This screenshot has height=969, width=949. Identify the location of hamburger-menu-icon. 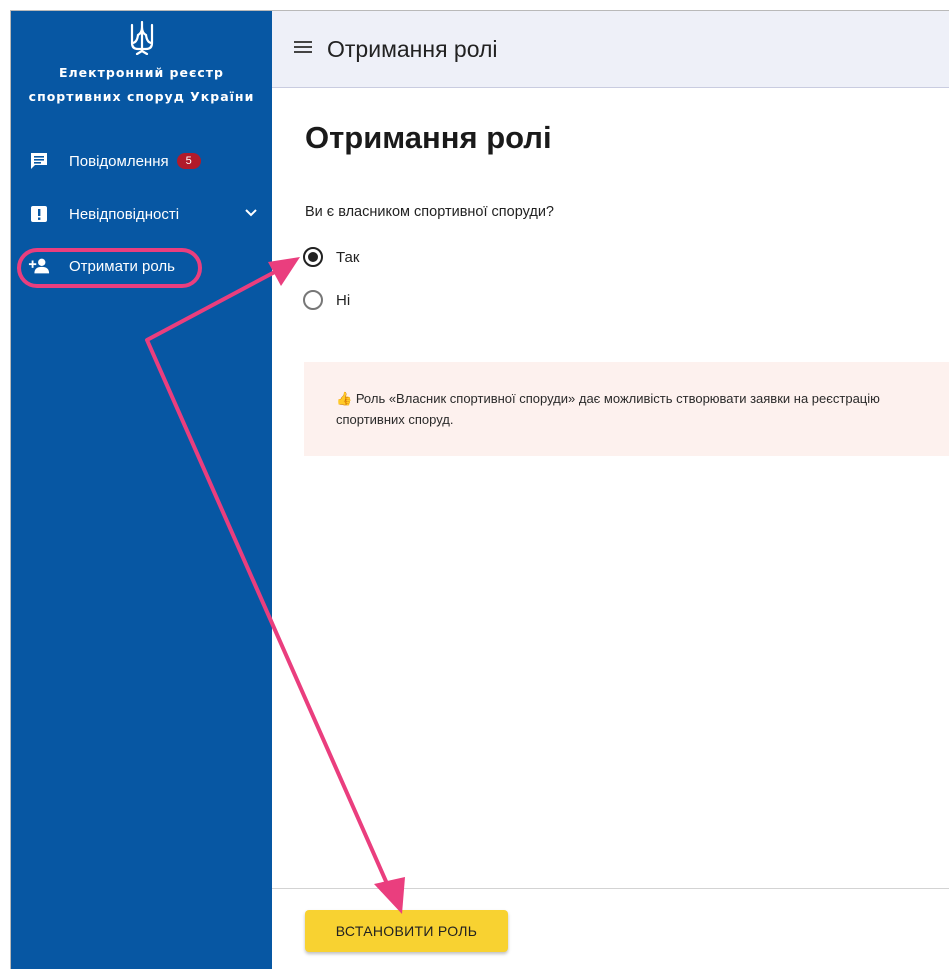
(303, 49).